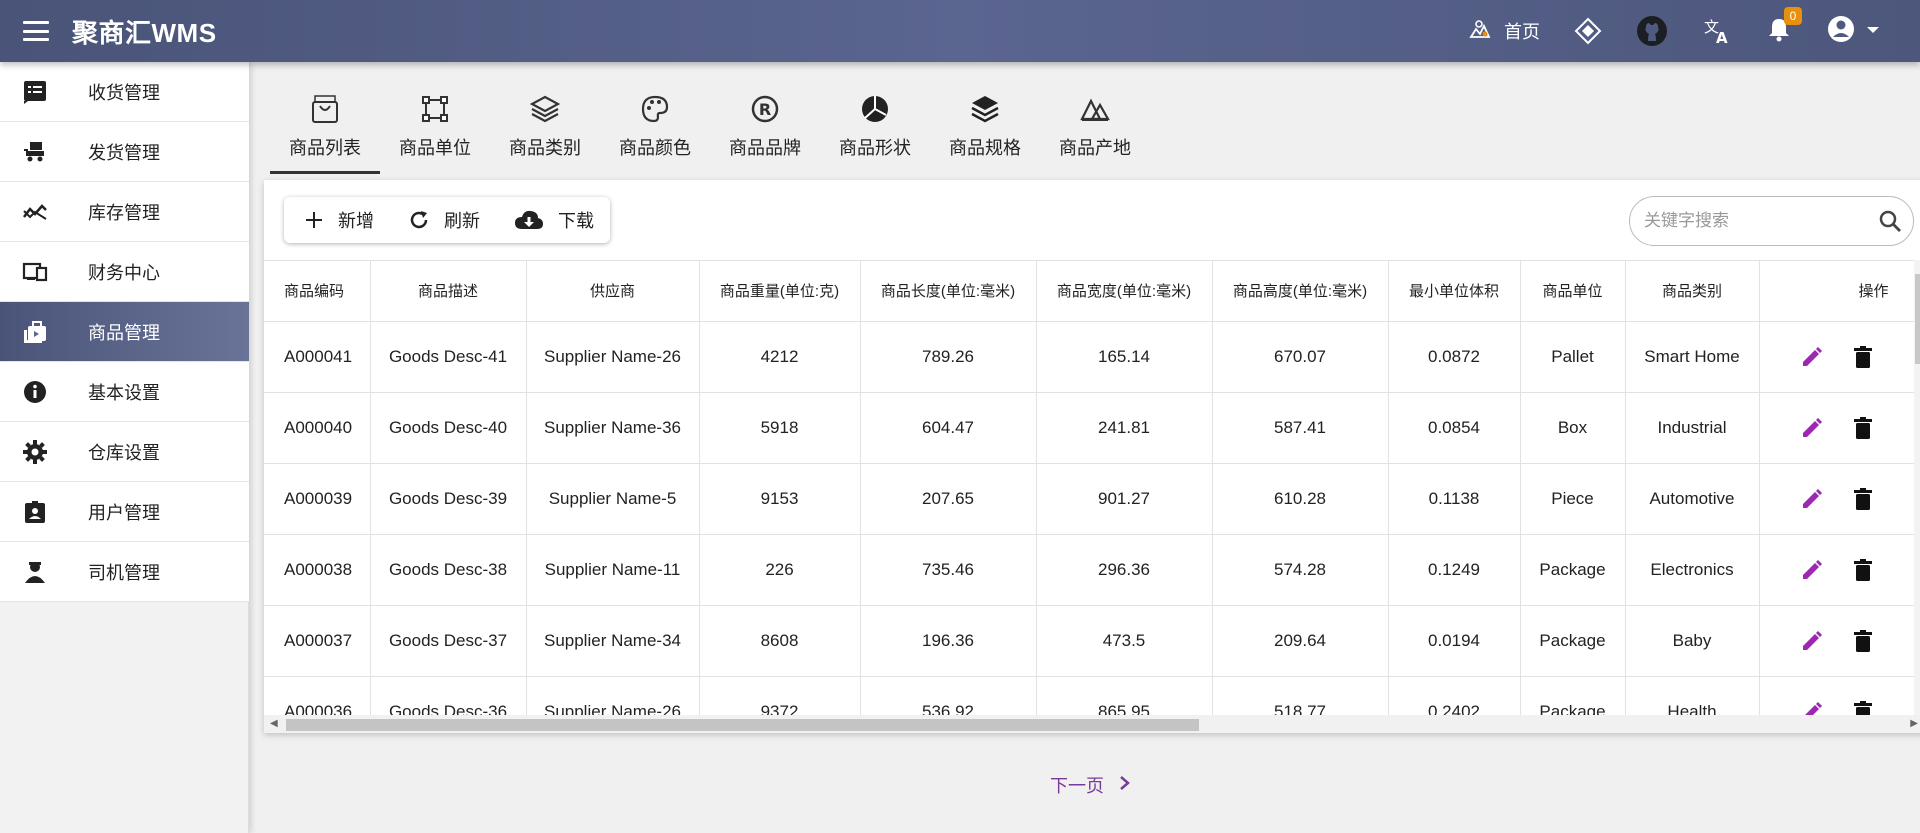 Image resolution: width=1920 pixels, height=833 pixels. What do you see at coordinates (613, 291) in the screenshot?
I see `column-header: 供应商` at bounding box center [613, 291].